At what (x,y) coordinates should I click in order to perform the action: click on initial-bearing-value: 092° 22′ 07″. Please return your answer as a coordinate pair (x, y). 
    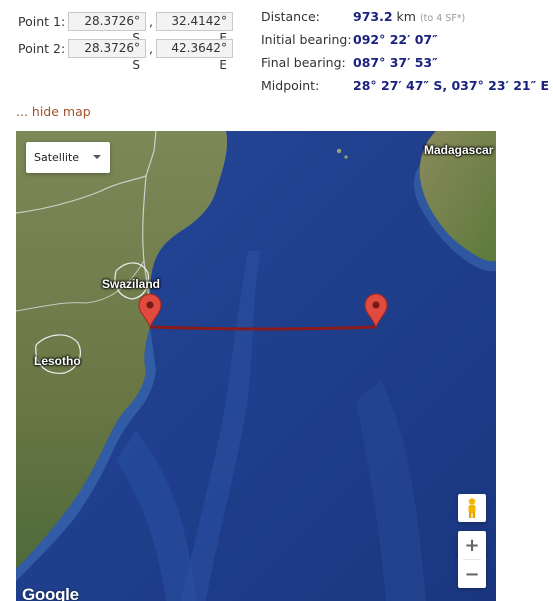
    Looking at the image, I should click on (395, 39).